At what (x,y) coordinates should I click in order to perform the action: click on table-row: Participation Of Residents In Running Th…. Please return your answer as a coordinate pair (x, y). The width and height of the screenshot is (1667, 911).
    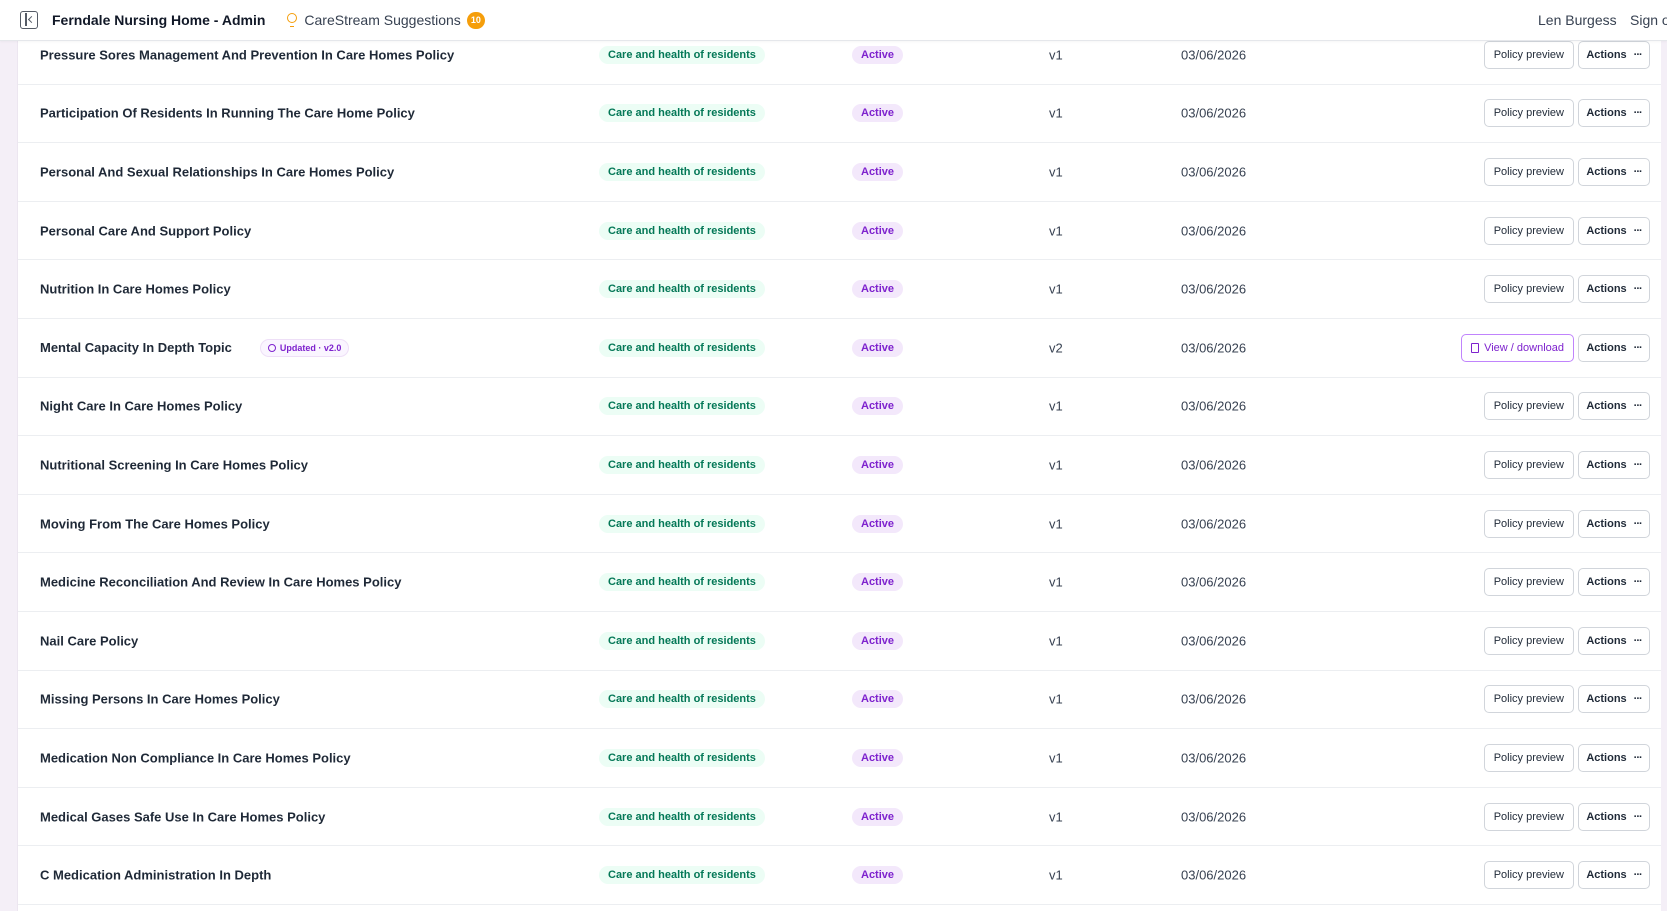
    Looking at the image, I should click on (839, 114).